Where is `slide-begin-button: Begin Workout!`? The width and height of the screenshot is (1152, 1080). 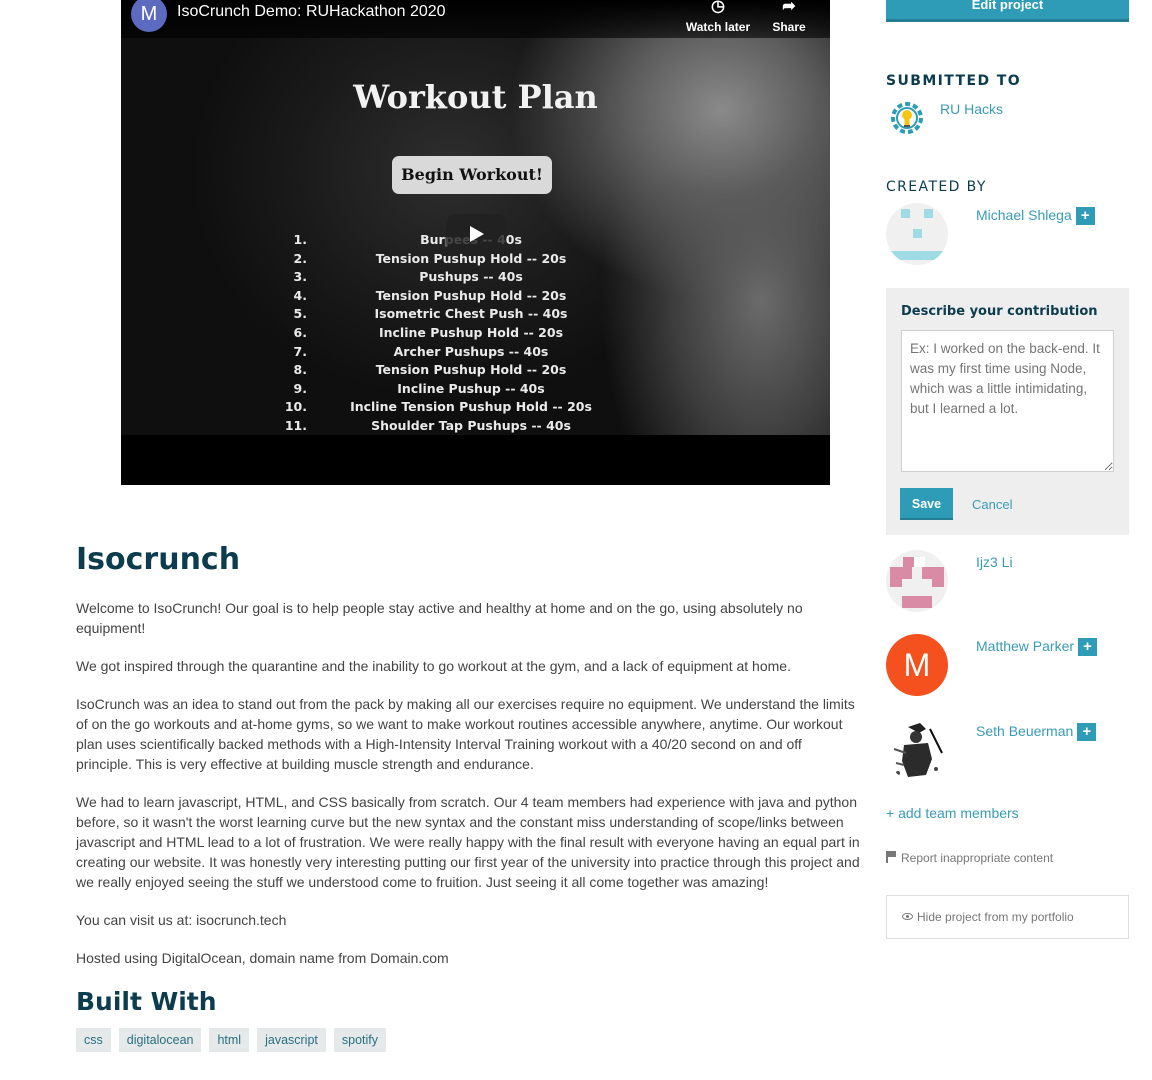
slide-begin-button: Begin Workout! is located at coordinates (472, 175).